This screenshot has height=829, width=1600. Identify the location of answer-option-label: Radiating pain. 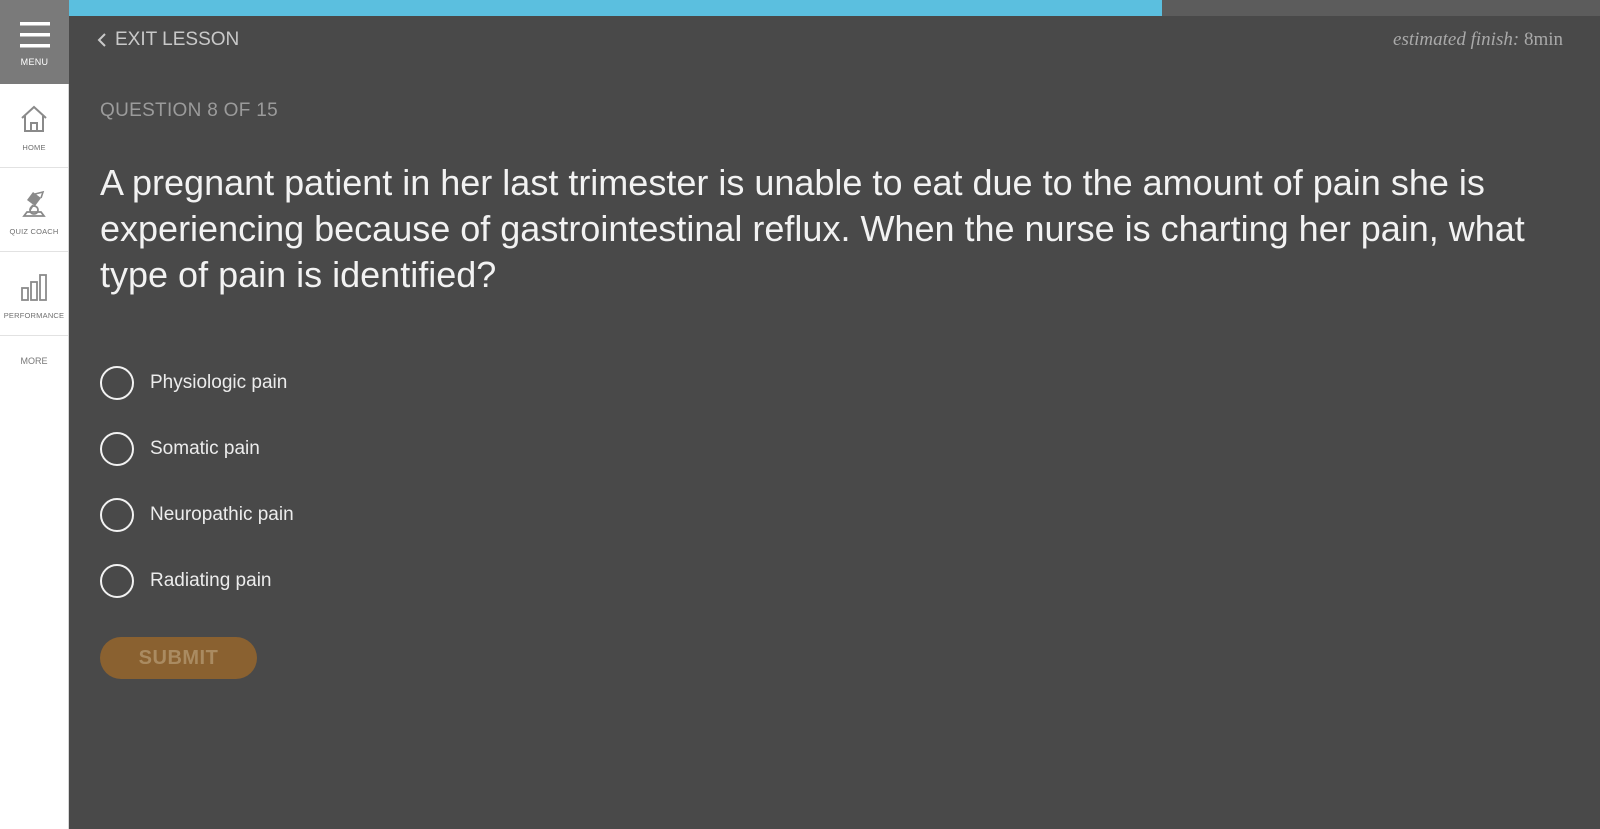
(211, 580).